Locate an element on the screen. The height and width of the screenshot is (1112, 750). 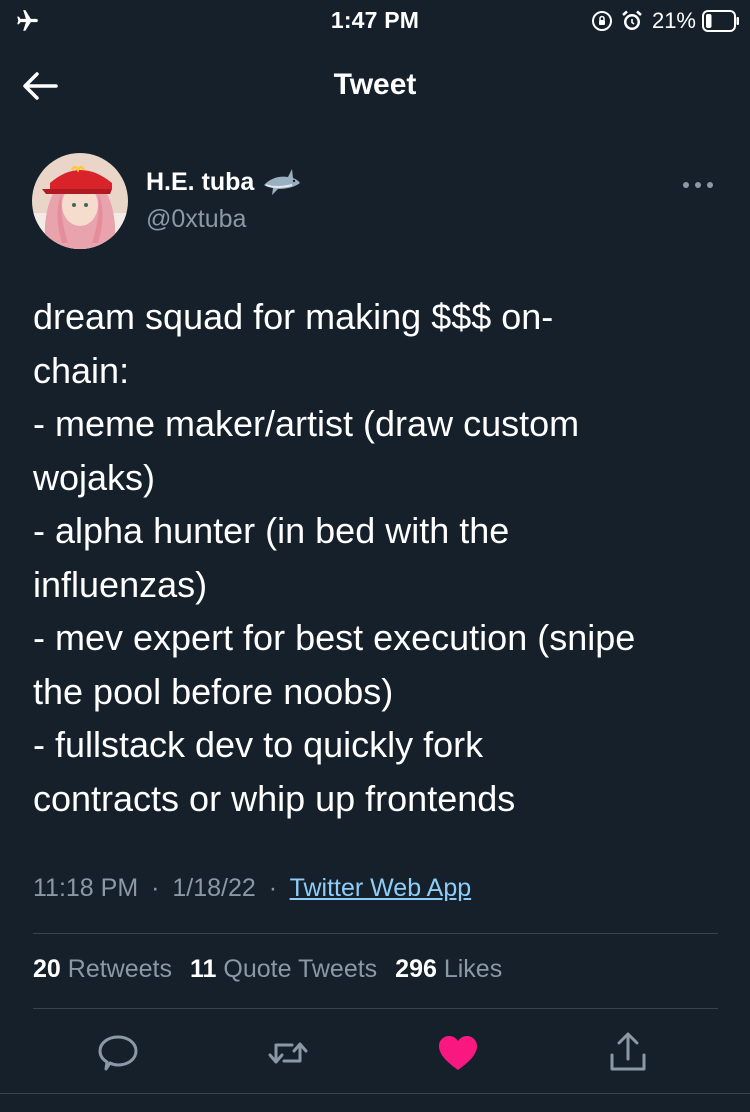
share-icon is located at coordinates (628, 1051).